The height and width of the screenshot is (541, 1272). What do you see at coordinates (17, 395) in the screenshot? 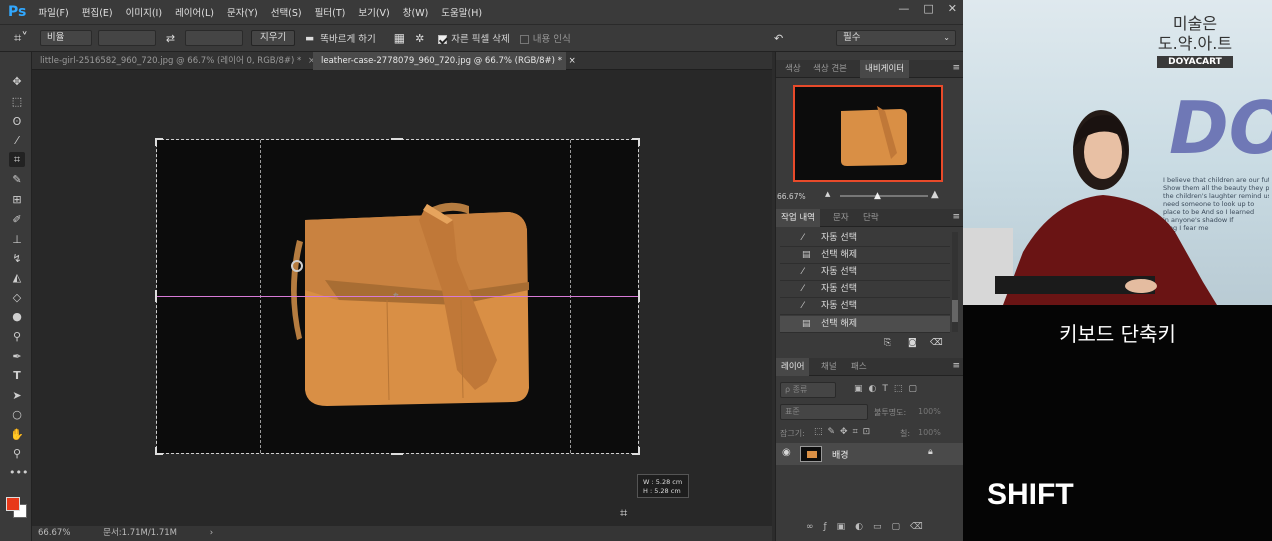
I see `path-selection-tool-icon: ➤` at bounding box center [17, 395].